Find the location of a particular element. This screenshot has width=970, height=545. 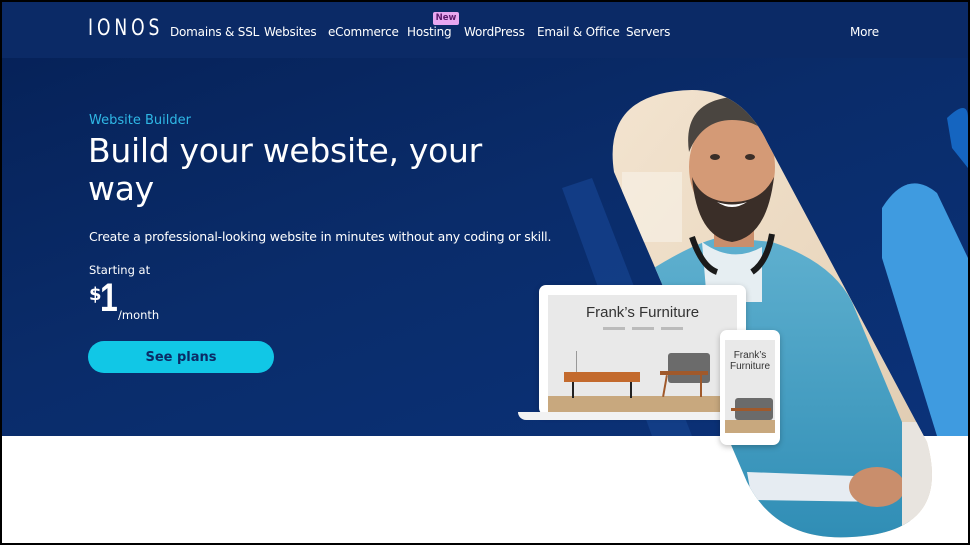

laptop-mockup: Frank’s Furniture is located at coordinates (642, 350).